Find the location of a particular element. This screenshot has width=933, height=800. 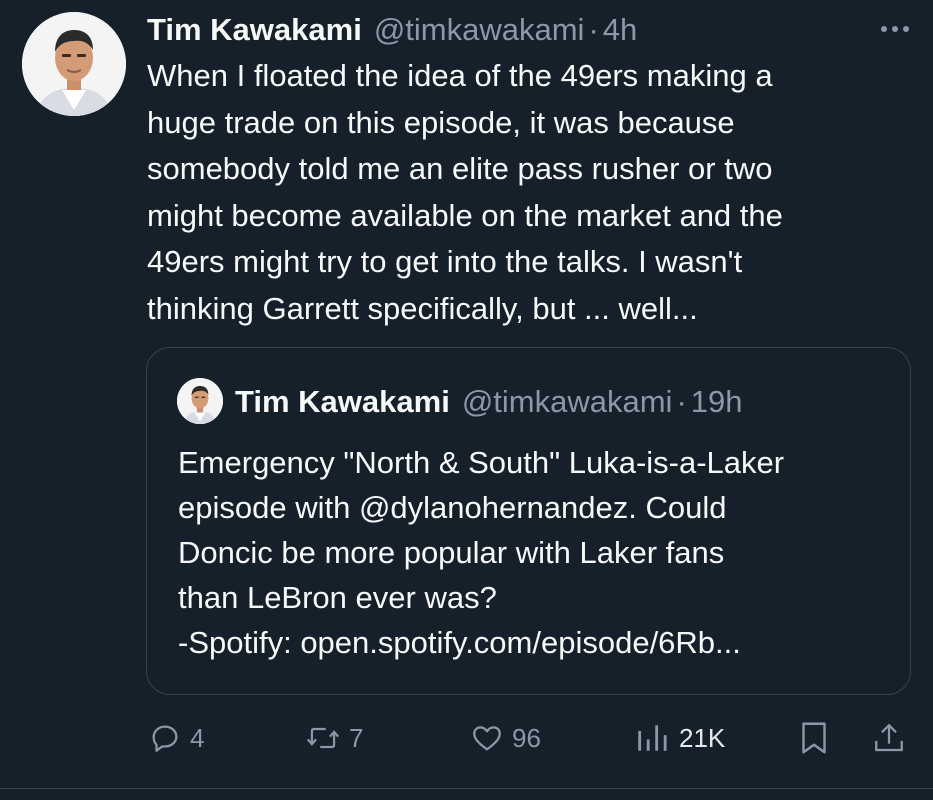

tweet-divider is located at coordinates (466, 788).